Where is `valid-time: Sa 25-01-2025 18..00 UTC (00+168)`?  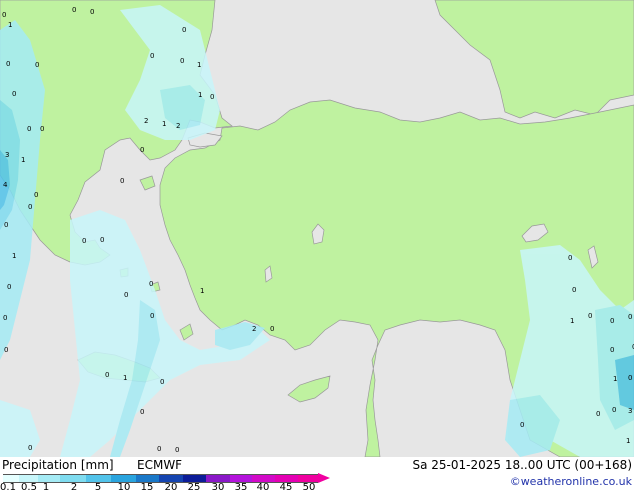
valid-time: Sa 25-01-2025 18..00 UTC (00+168) is located at coordinates (522, 465).